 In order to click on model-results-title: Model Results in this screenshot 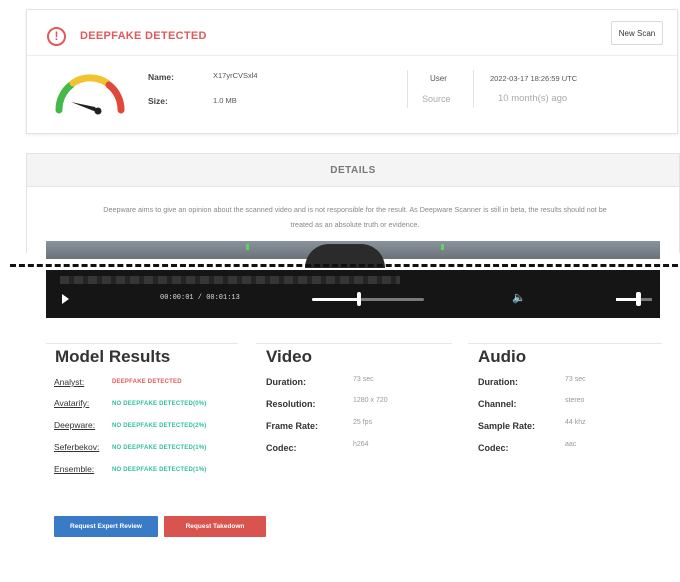, I will do `click(113, 356)`.